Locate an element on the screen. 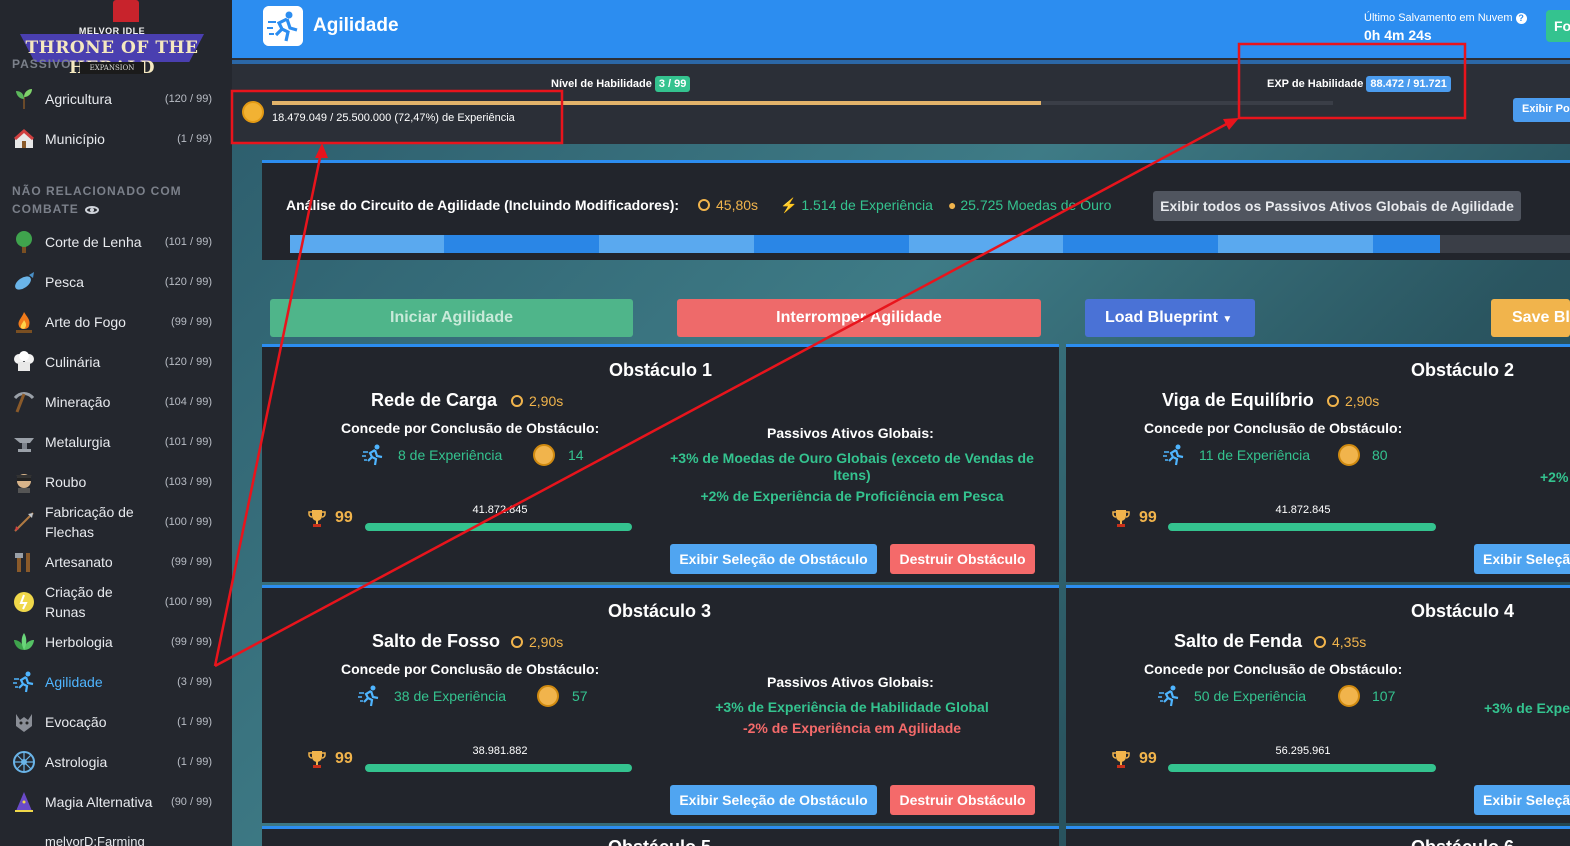  township-icon is located at coordinates (24, 138).